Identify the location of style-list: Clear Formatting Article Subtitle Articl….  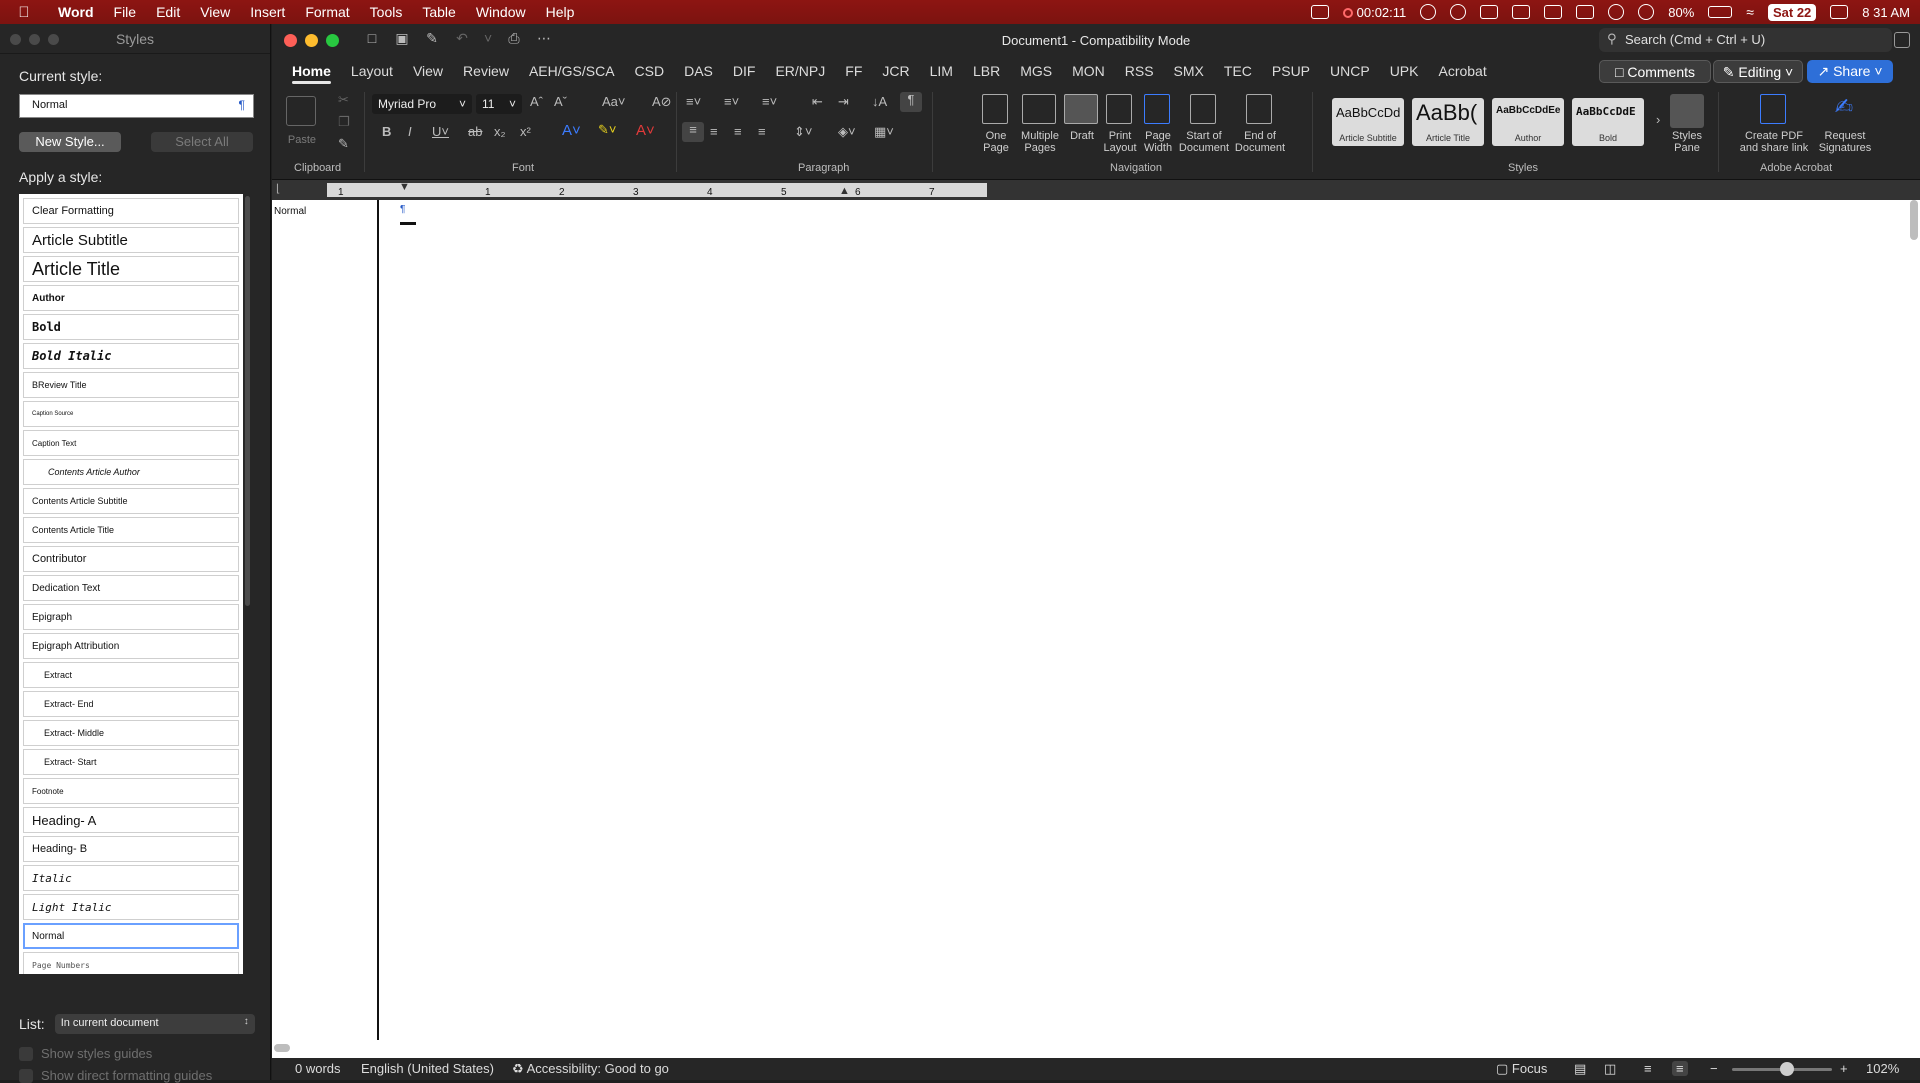
(131, 584).